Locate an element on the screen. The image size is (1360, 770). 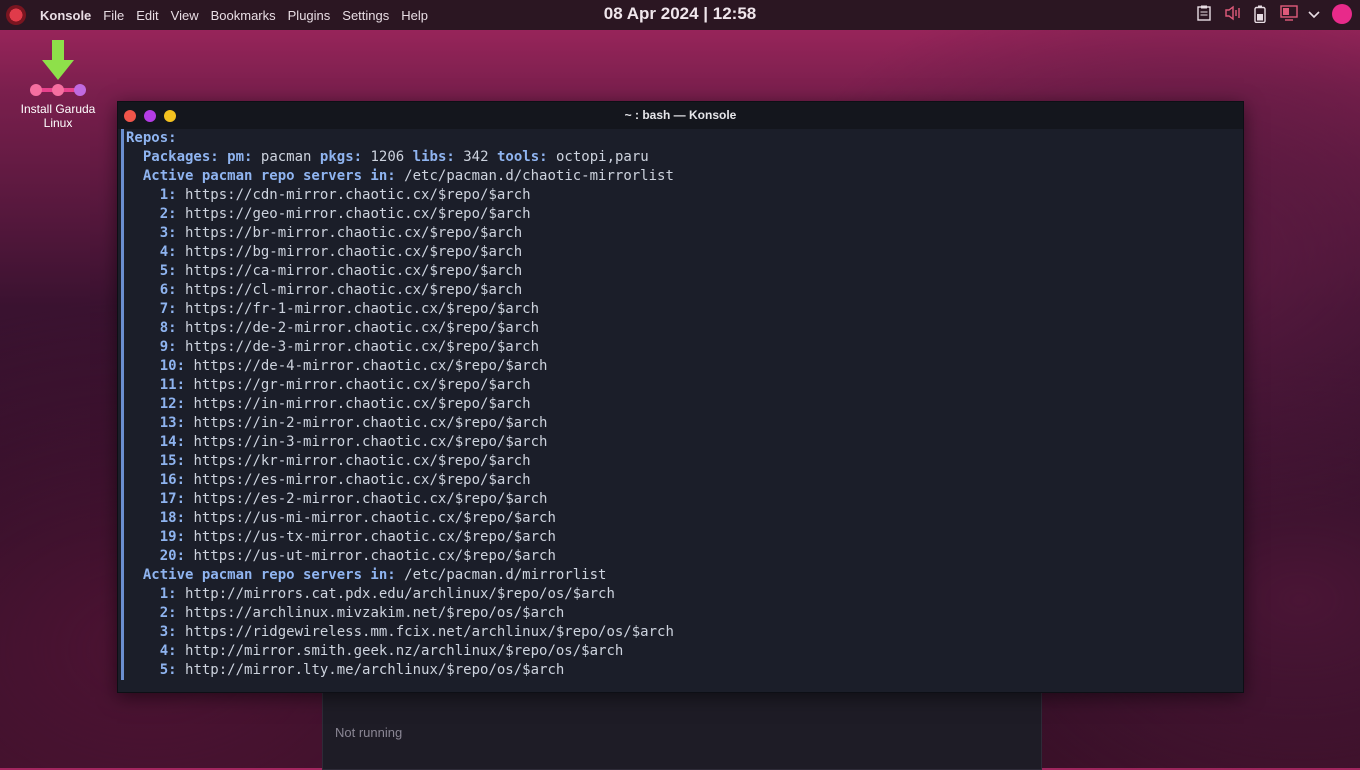
mirror-index: 16: is located at coordinates (172, 480).